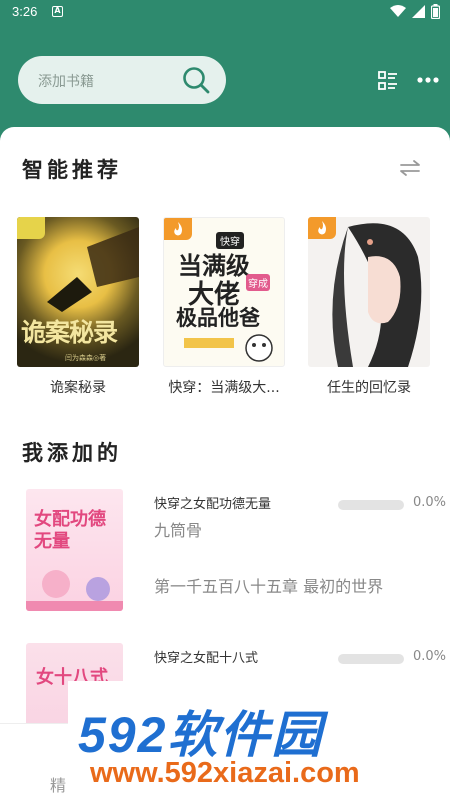  What do you see at coordinates (225, 773) in the screenshot?
I see `watermark-url: www.592xiazai.com` at bounding box center [225, 773].